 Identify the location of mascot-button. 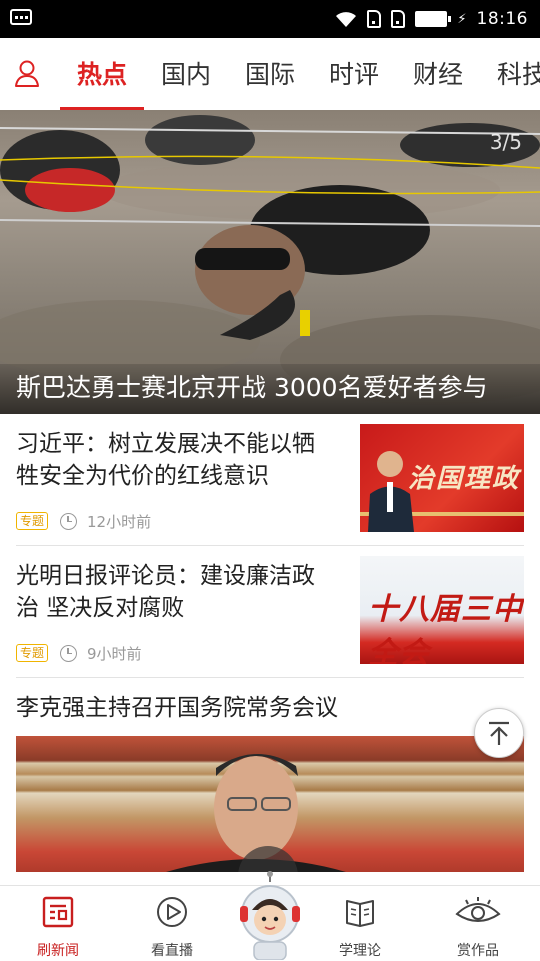
(270, 915).